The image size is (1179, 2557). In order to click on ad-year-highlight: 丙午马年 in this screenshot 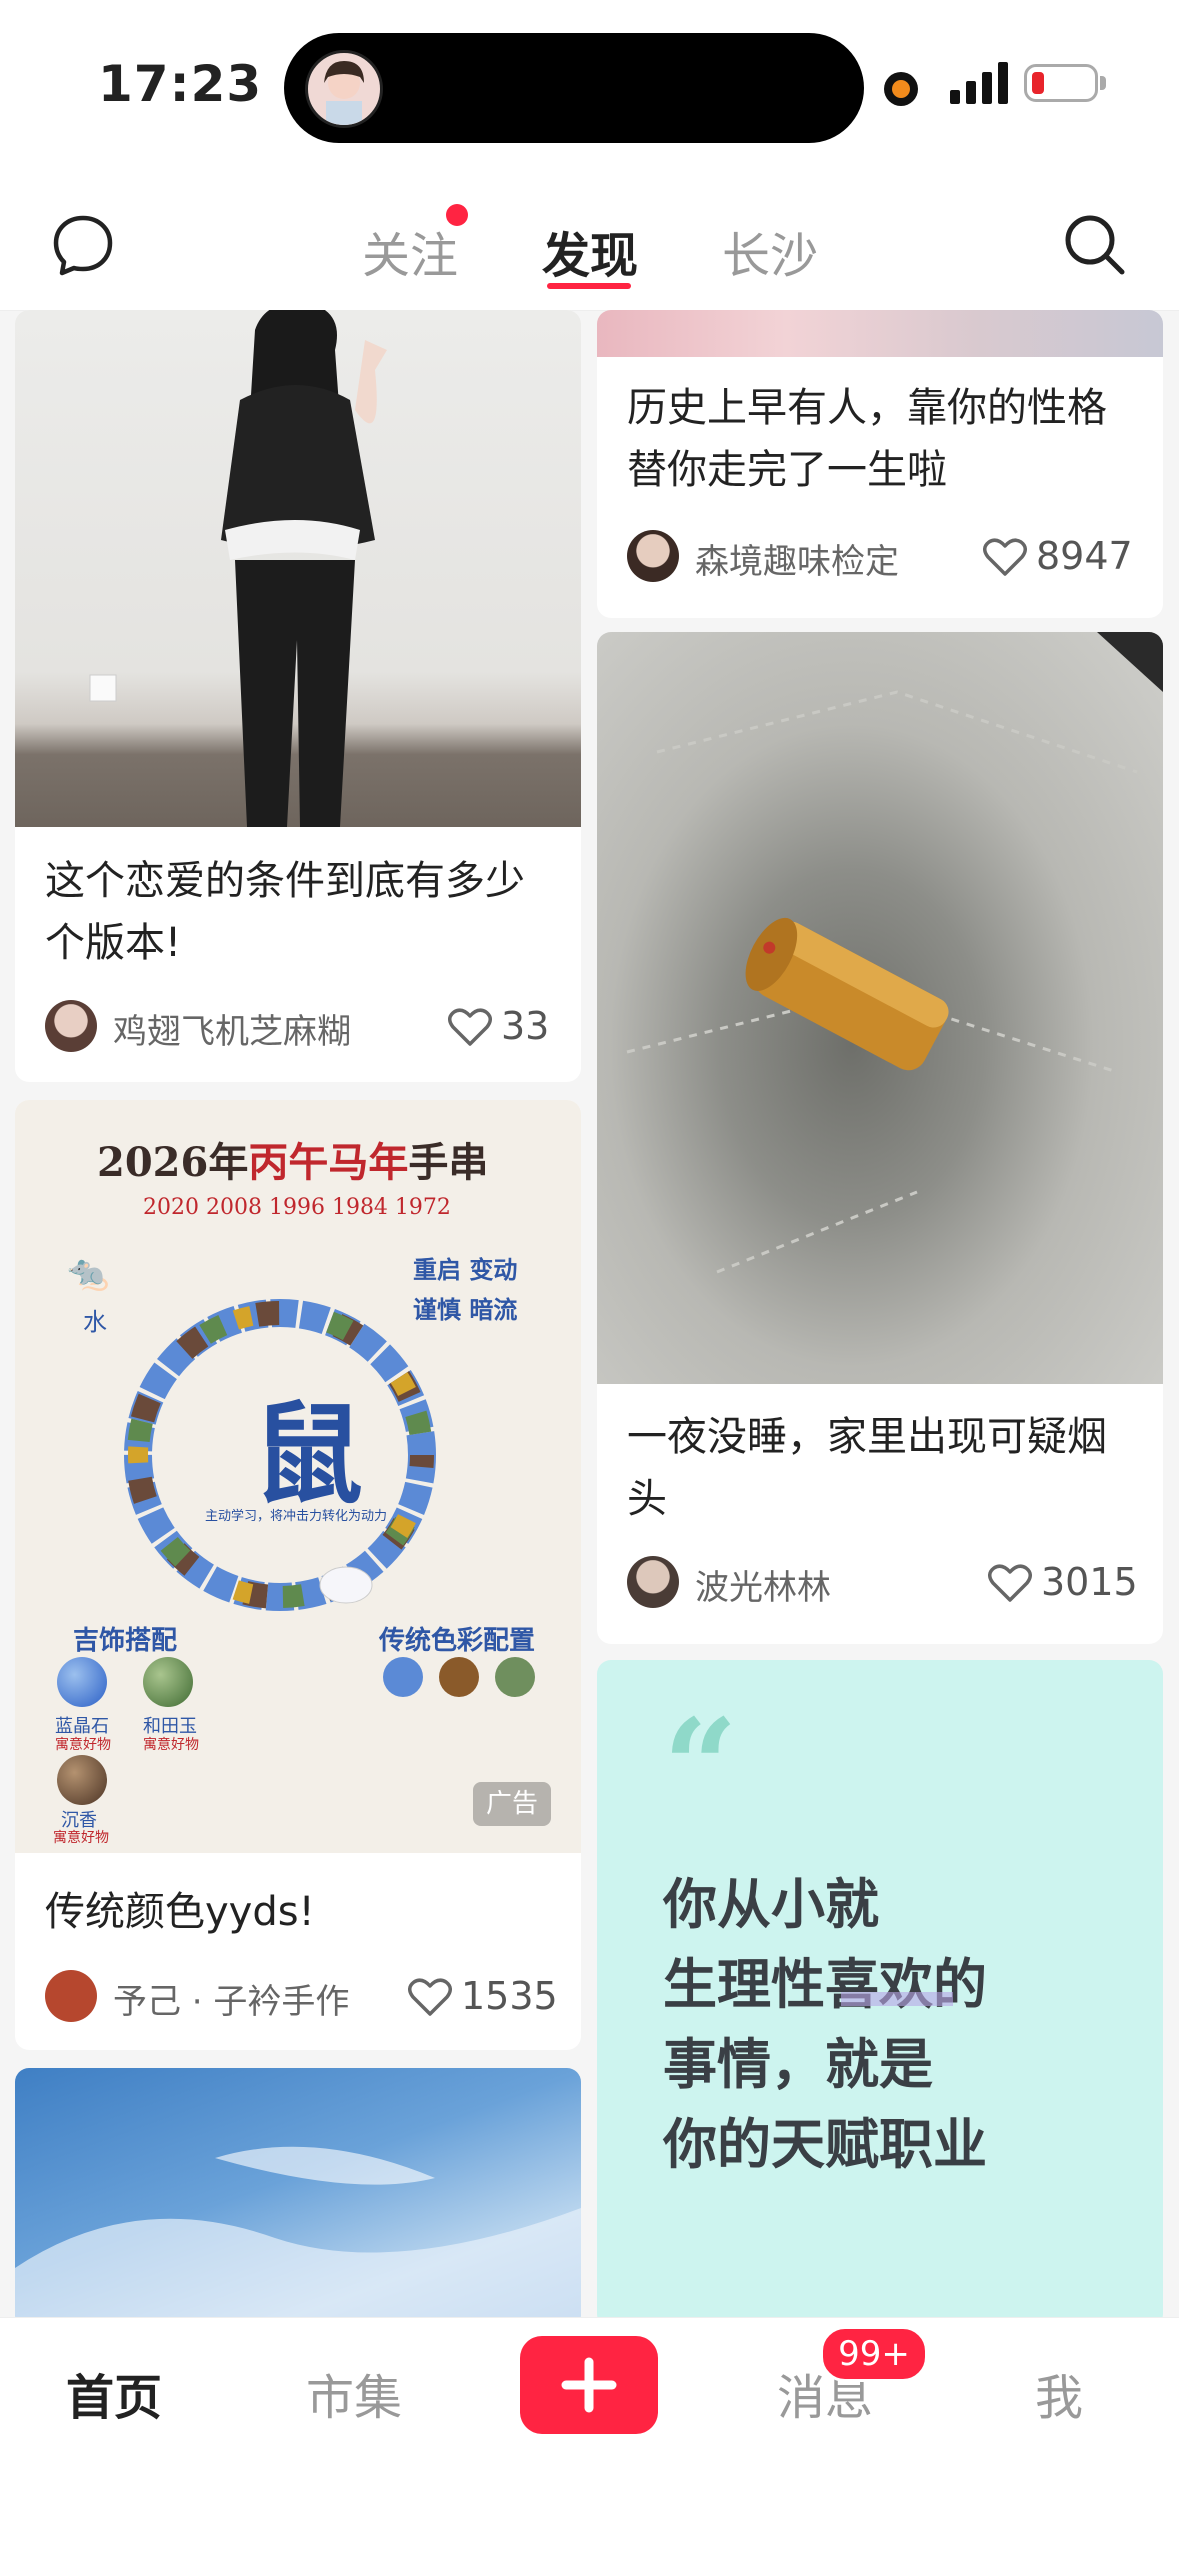, I will do `click(328, 1162)`.